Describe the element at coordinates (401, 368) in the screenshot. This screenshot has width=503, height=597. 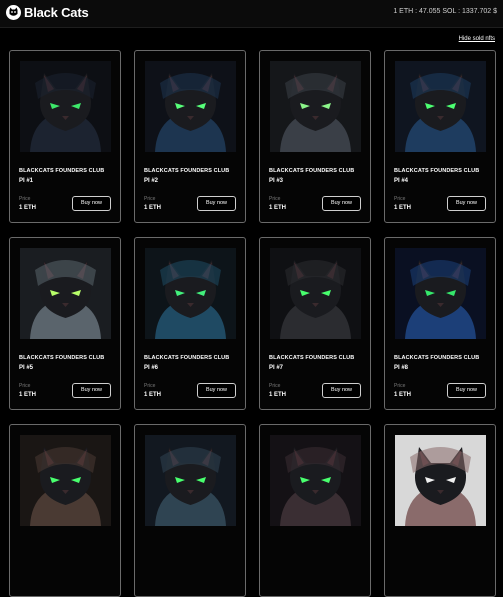
I see `token-id: PI #8` at that location.